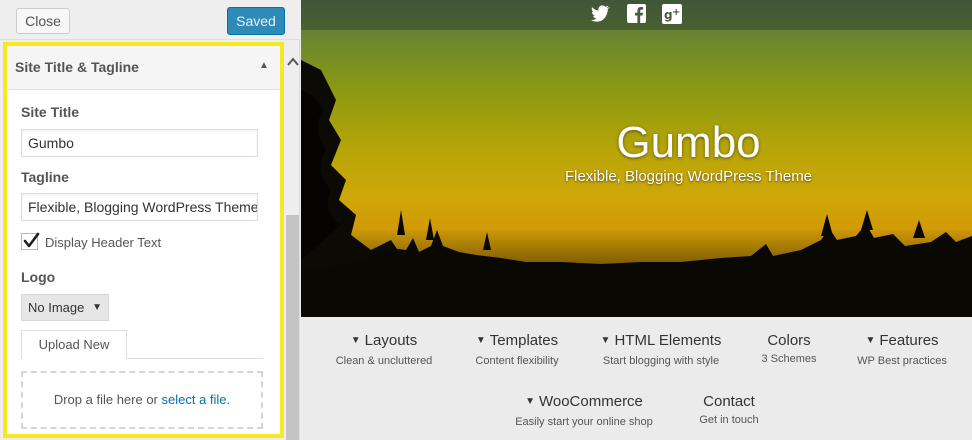 The height and width of the screenshot is (440, 972). Describe the element at coordinates (601, 15) in the screenshot. I see `twitter-icon` at that location.